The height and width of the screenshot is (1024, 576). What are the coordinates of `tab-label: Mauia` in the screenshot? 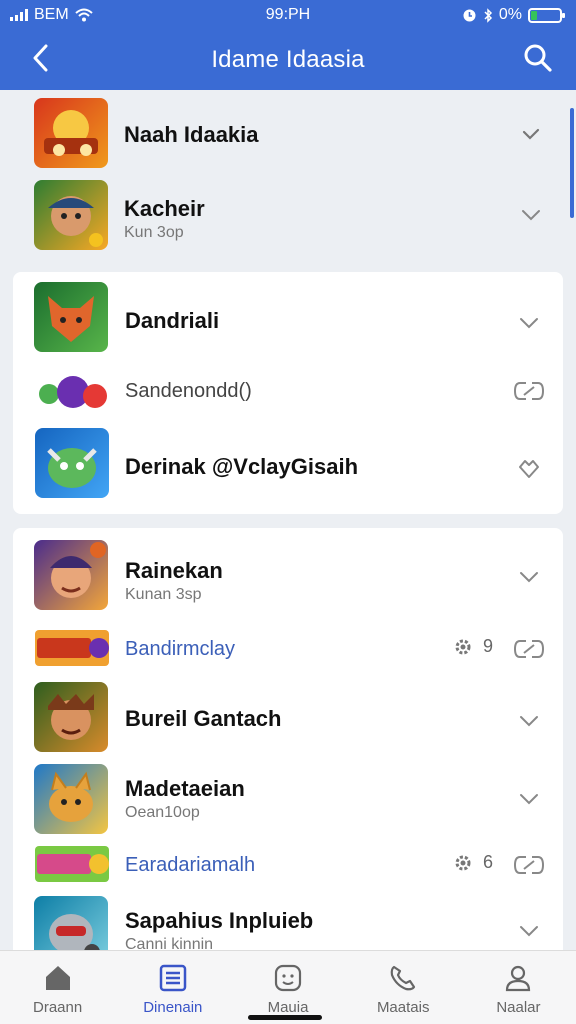 It's located at (288, 1007).